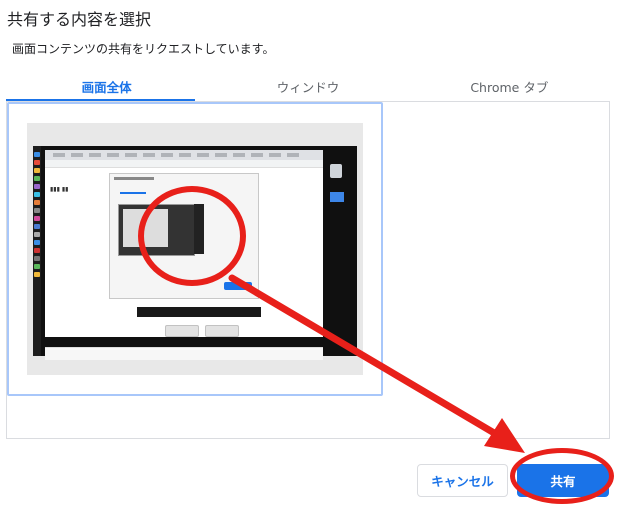 This screenshot has height=511, width=618. Describe the element at coordinates (462, 480) in the screenshot. I see `cancel-button: キャンセル` at that location.